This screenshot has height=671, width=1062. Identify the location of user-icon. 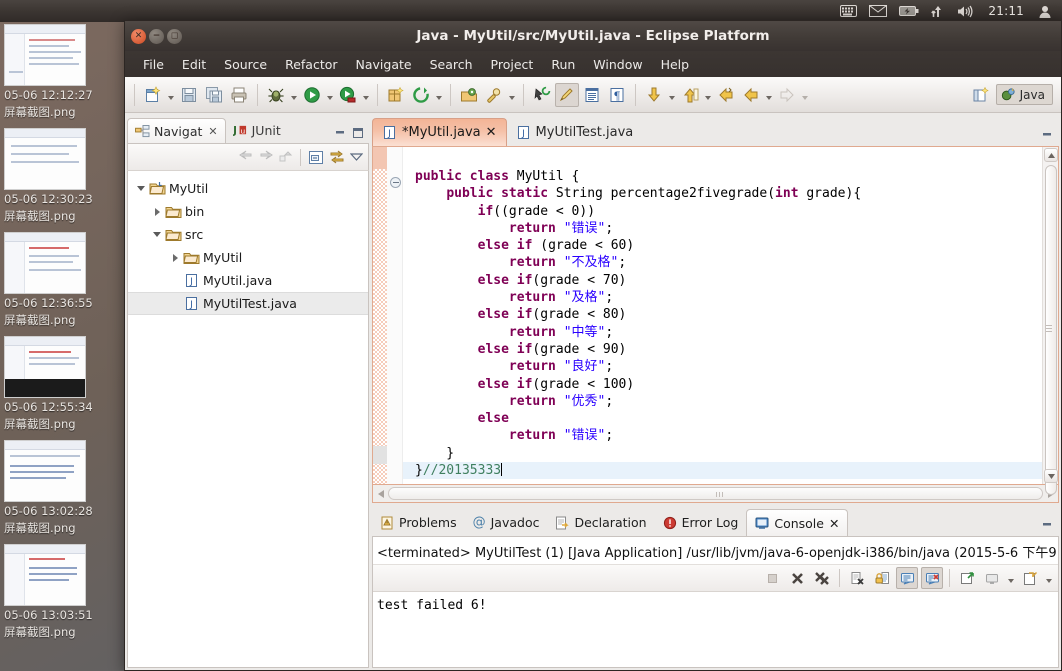
(1045, 11).